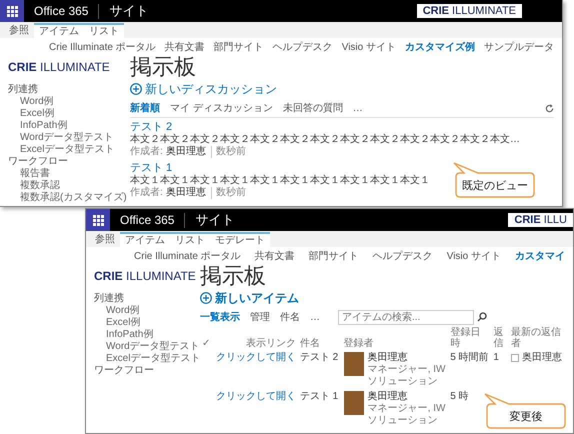 The image size is (574, 434). I want to click on nav-link: サンプルデータ, so click(519, 47).